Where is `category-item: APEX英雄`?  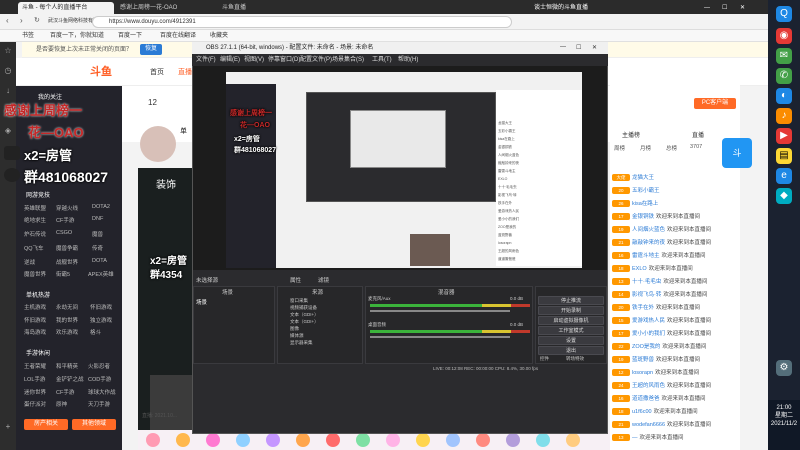 category-item: APEX英雄 is located at coordinates (101, 274).